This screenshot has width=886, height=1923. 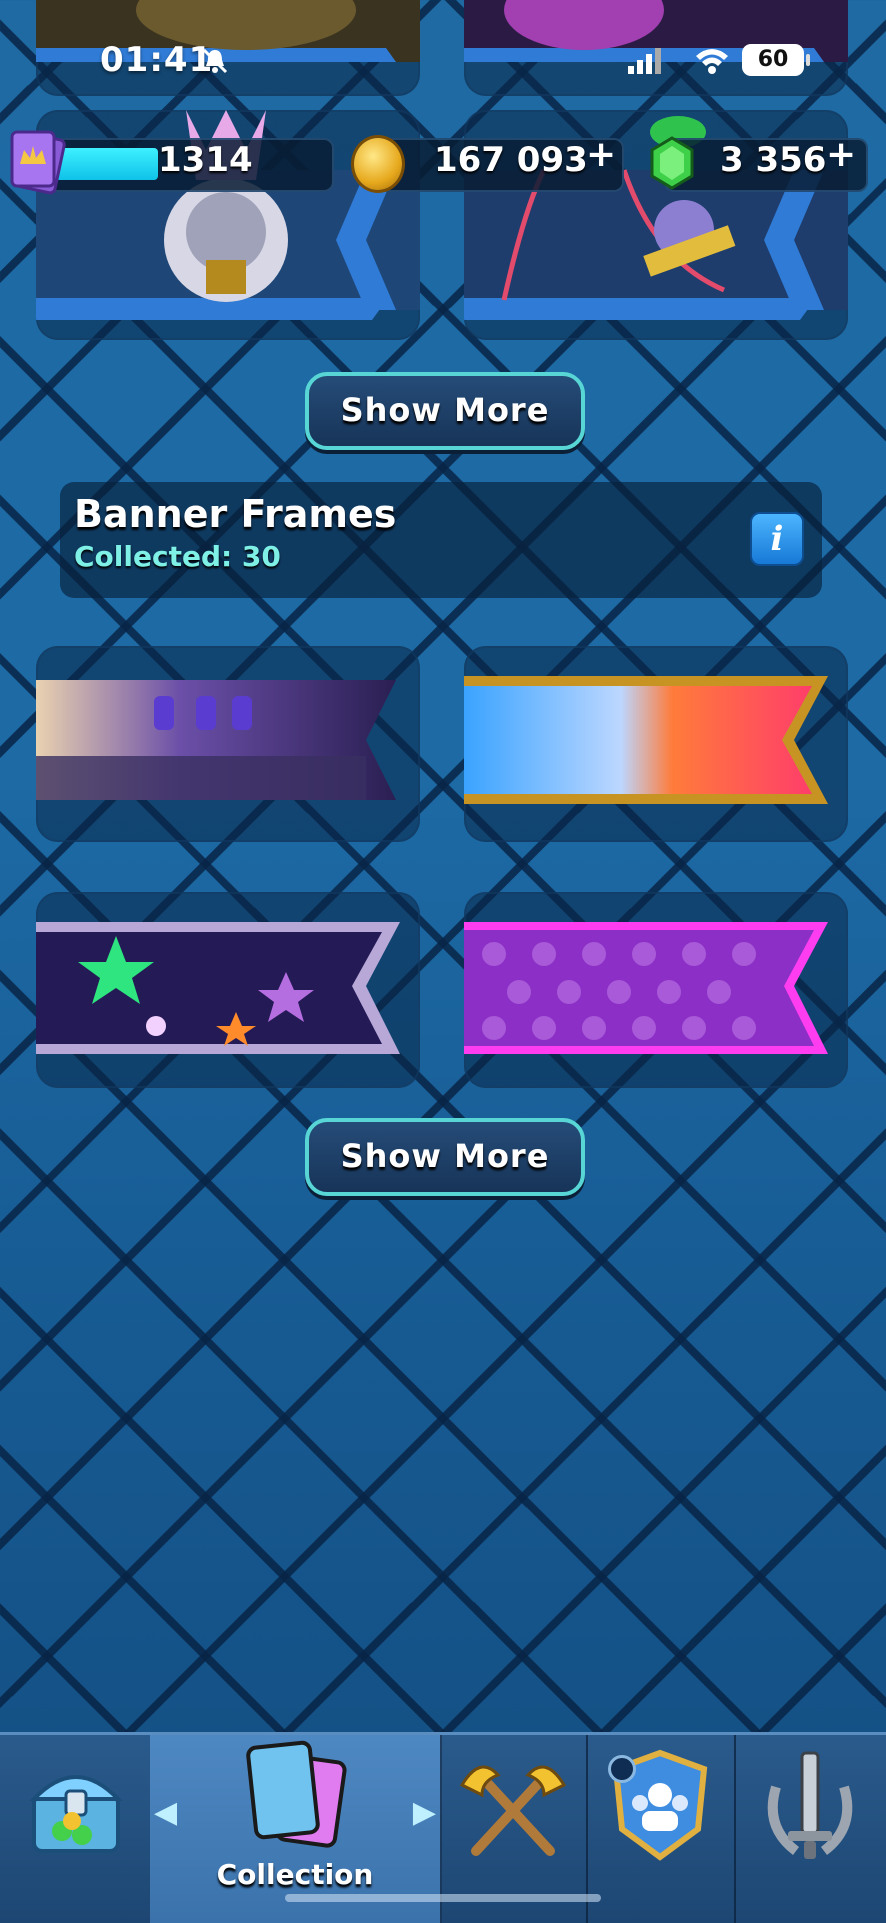 I want to click on nav-tab-events, so click(x=810, y=1829).